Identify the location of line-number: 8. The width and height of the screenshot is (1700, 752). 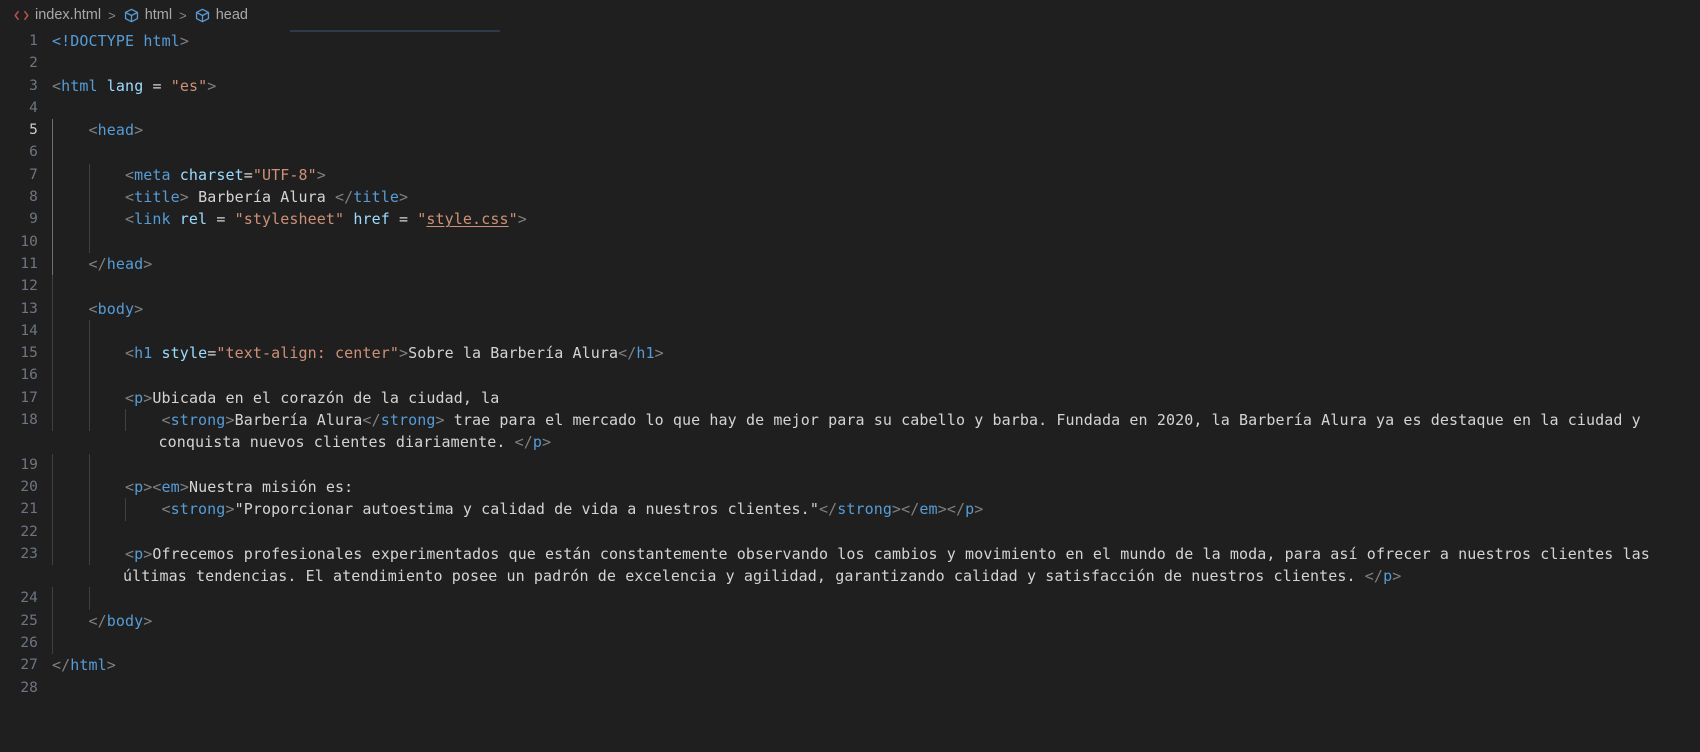
(33, 197).